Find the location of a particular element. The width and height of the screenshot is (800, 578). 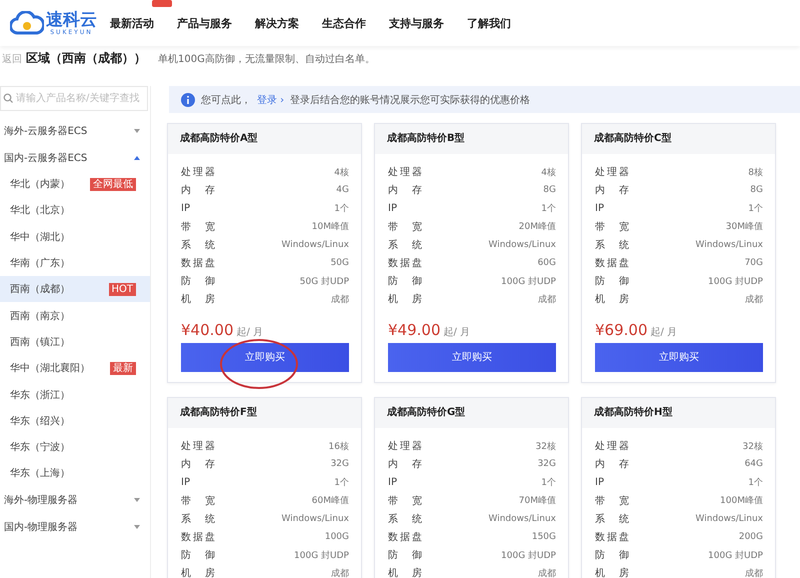

region-item: 华北（内蒙） 全网最低 is located at coordinates (75, 184).